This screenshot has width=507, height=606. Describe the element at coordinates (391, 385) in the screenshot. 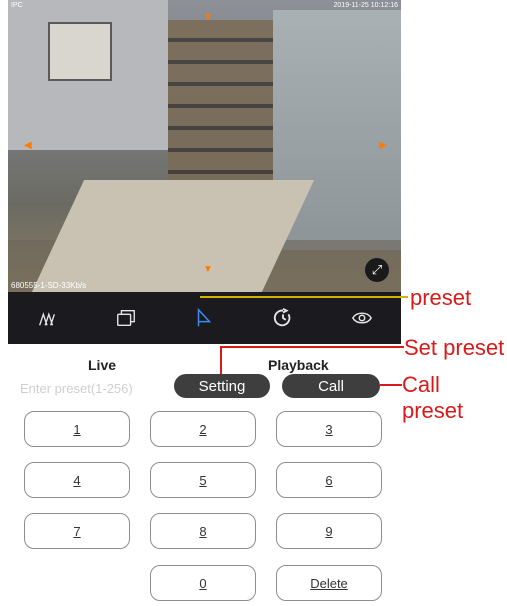

I see `call-preset-line` at that location.